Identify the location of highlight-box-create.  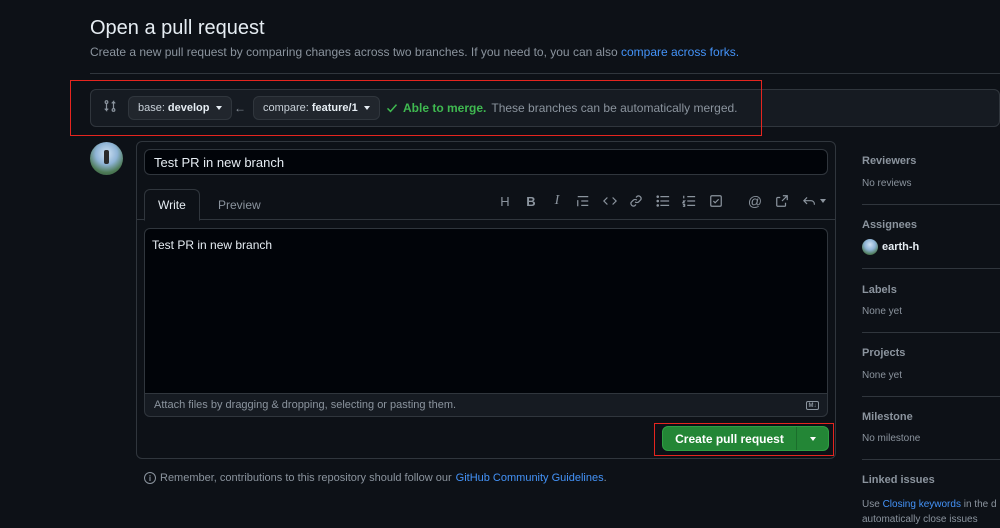
(744, 439).